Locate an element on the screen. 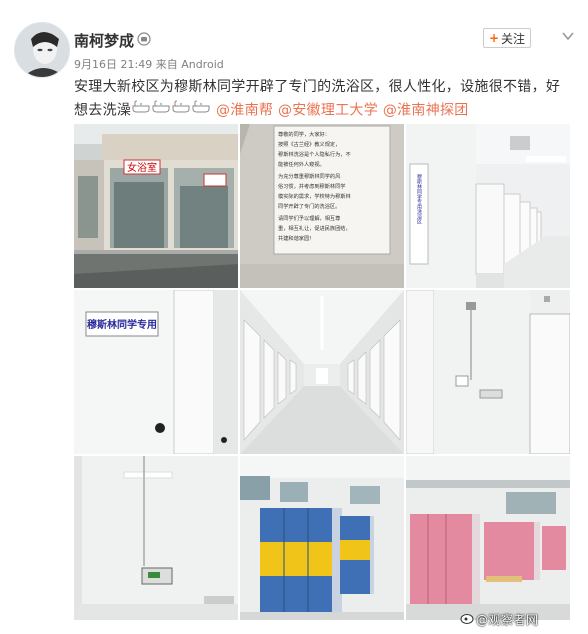 The height and width of the screenshot is (634, 588). mention-tag-3: @淮南神探团 is located at coordinates (426, 111).